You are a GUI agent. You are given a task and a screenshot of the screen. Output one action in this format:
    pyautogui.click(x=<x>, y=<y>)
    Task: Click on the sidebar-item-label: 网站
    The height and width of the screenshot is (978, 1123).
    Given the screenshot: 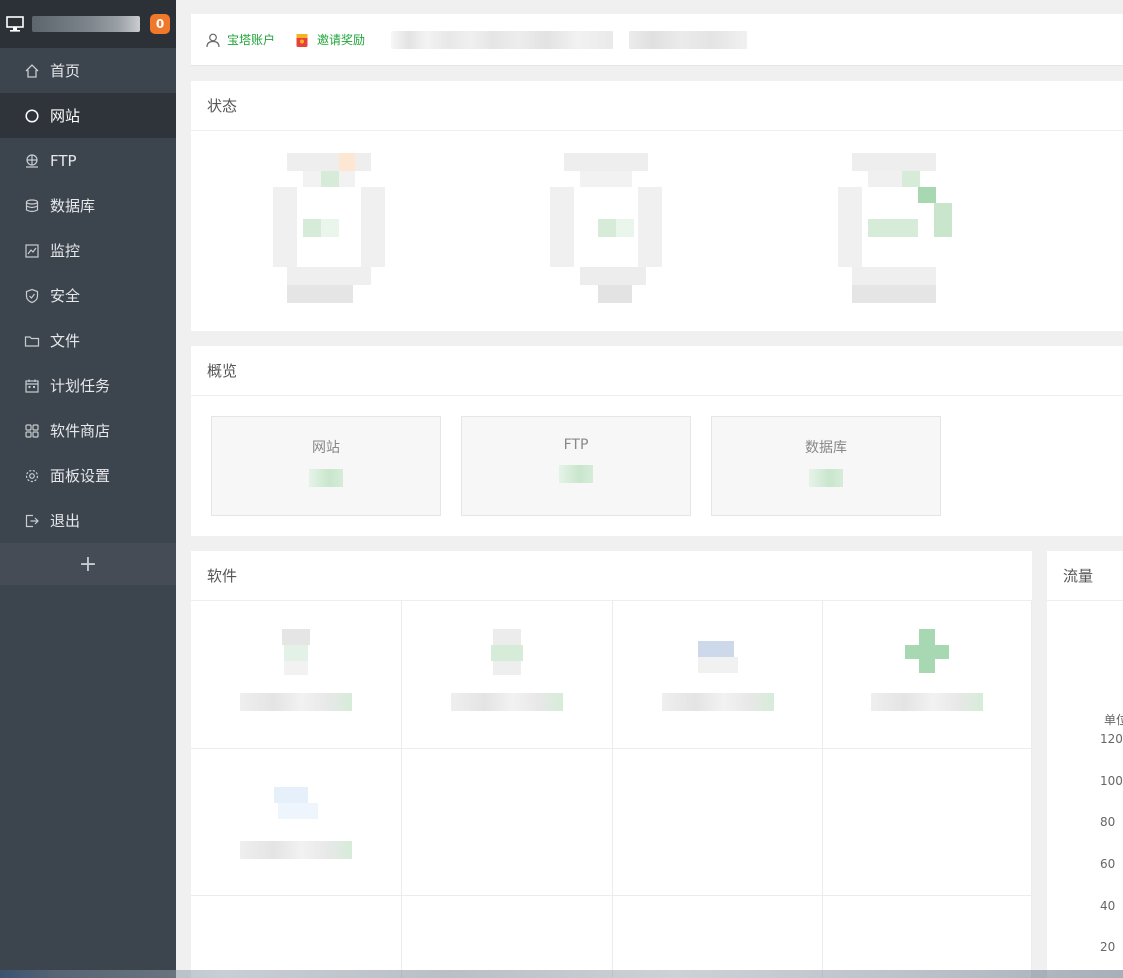 What is the action you would take?
    pyautogui.click(x=65, y=116)
    